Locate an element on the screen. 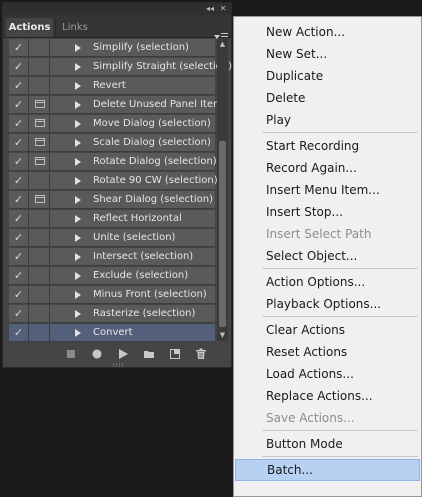 This screenshot has width=422, height=497. menu-item: Start Recording is located at coordinates (327, 146).